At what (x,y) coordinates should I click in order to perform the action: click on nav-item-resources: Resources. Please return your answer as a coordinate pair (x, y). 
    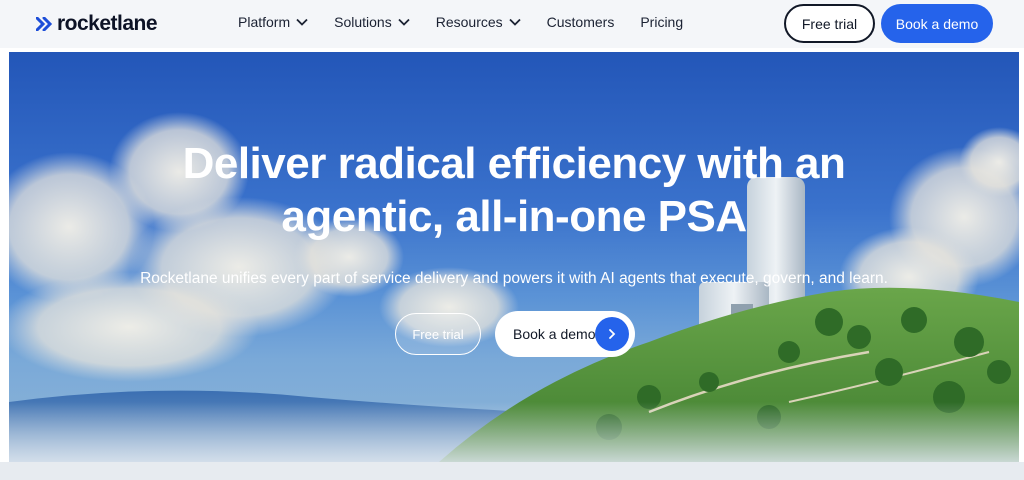
    Looking at the image, I should click on (478, 22).